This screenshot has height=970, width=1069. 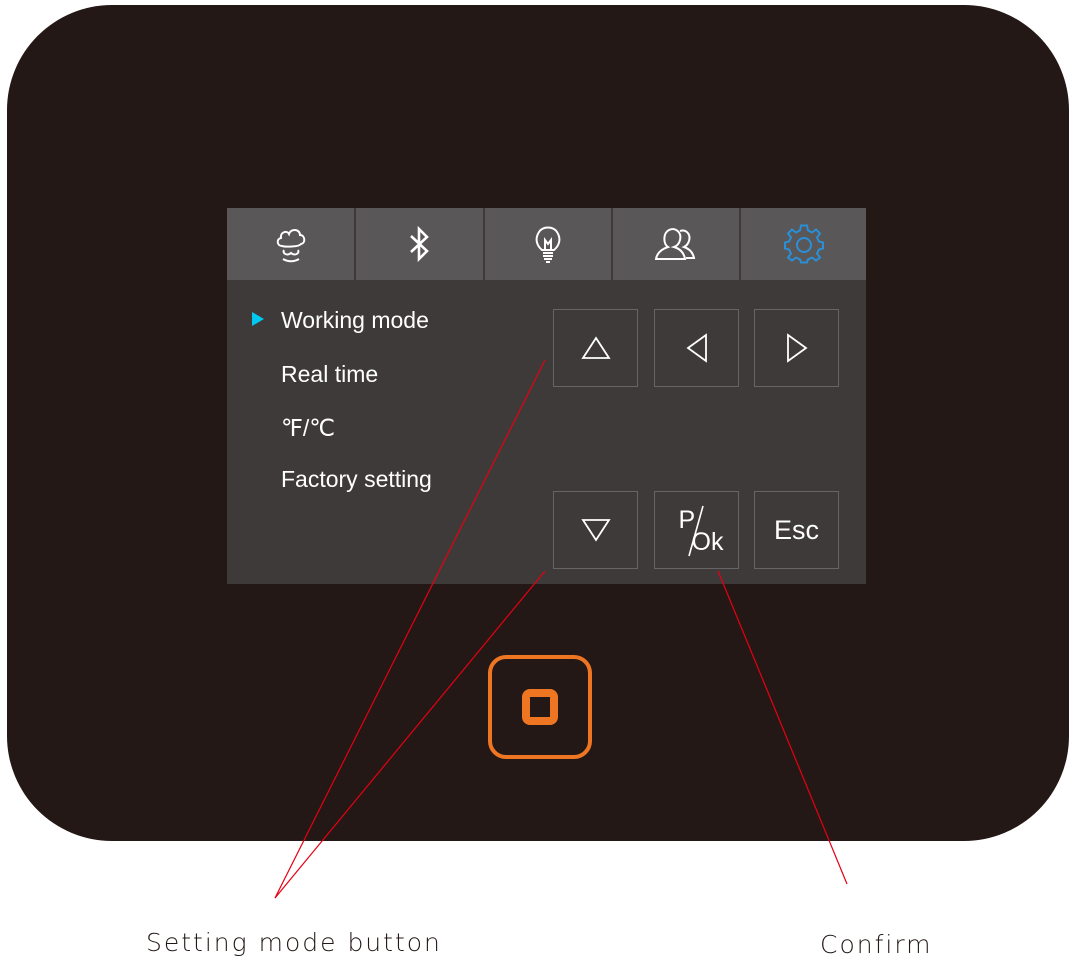 I want to click on callout-setting-mode: Setting mode button, so click(x=294, y=942).